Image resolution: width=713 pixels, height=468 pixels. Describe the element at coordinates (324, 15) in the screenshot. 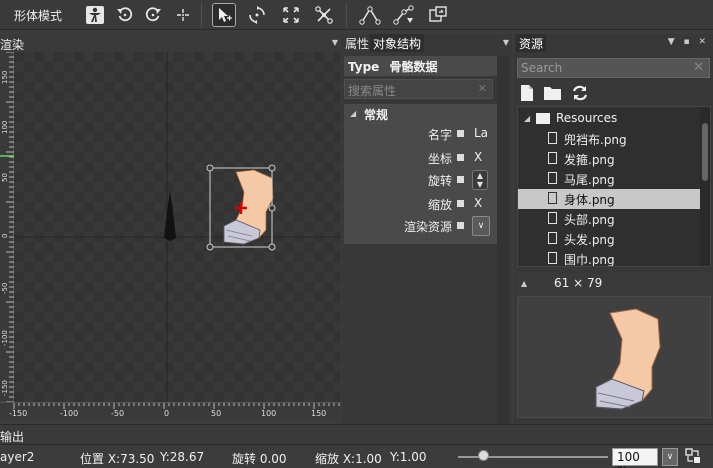

I see `bone-link-icon` at that location.